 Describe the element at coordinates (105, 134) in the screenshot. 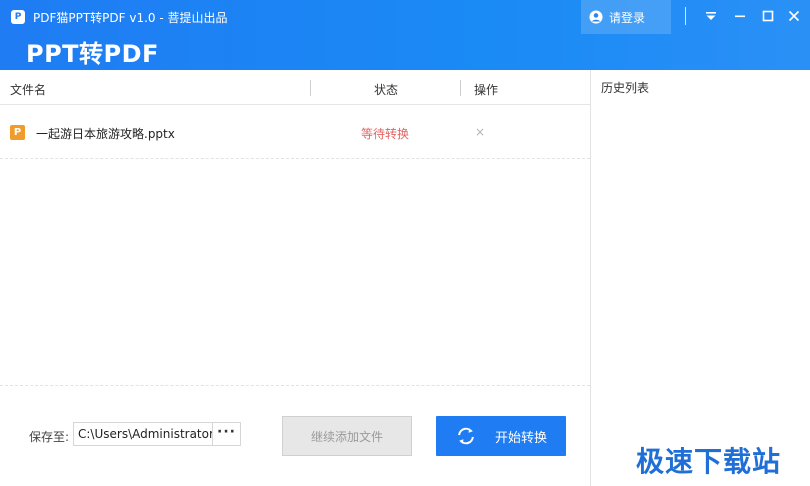

I see `file-name: 一起游日本旅游攻略.pptx` at that location.